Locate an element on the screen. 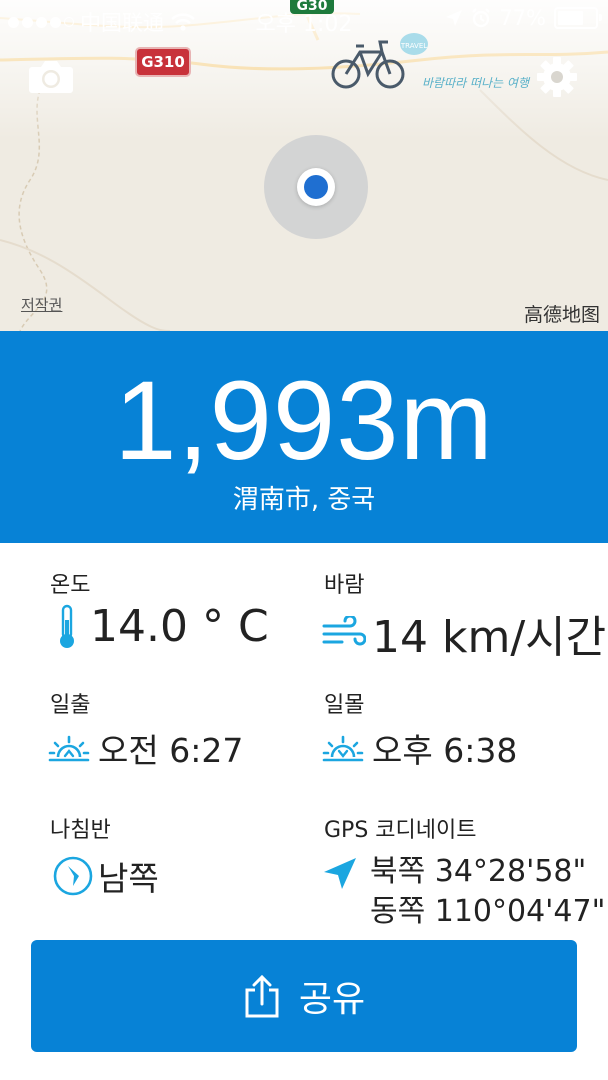 This screenshot has height=1080, width=608. wind-label: 바람 is located at coordinates (344, 585).